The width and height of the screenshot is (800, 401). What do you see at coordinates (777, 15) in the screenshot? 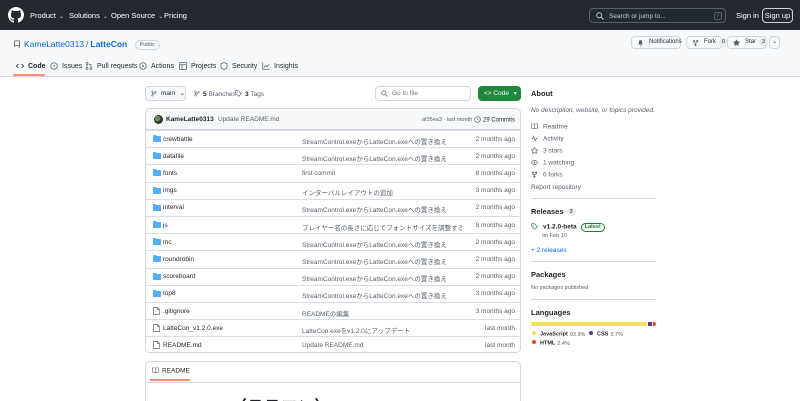
I see `signup-button: Sign up` at bounding box center [777, 15].